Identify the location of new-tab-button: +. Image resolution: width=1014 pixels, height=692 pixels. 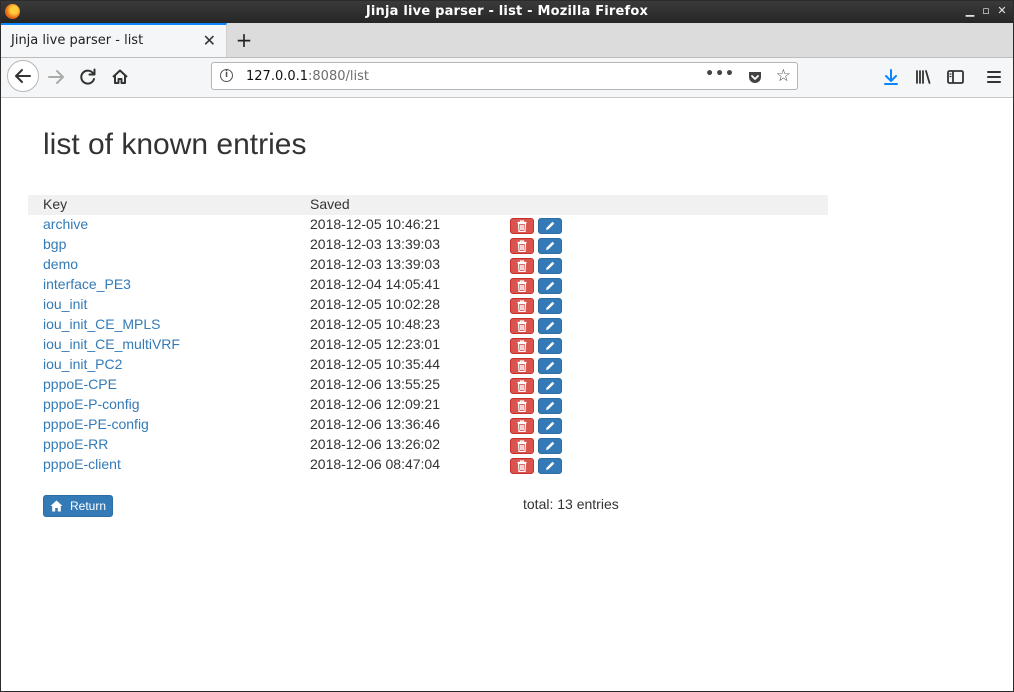
(244, 40).